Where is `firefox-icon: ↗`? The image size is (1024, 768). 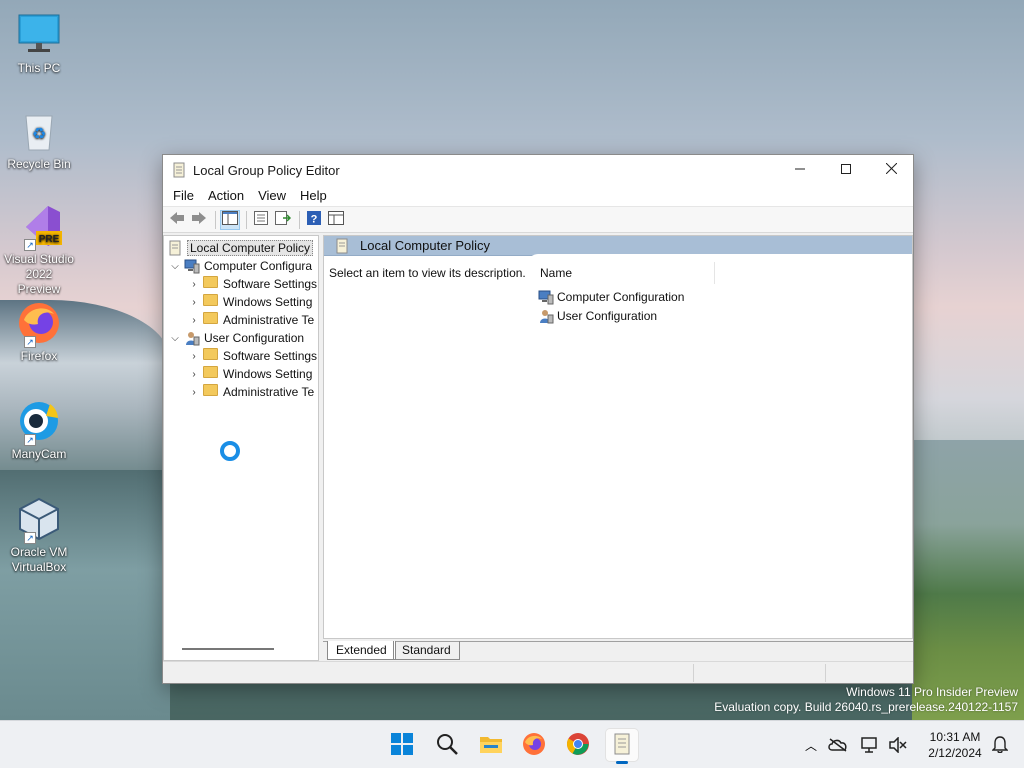 firefox-icon: ↗ is located at coordinates (39, 324).